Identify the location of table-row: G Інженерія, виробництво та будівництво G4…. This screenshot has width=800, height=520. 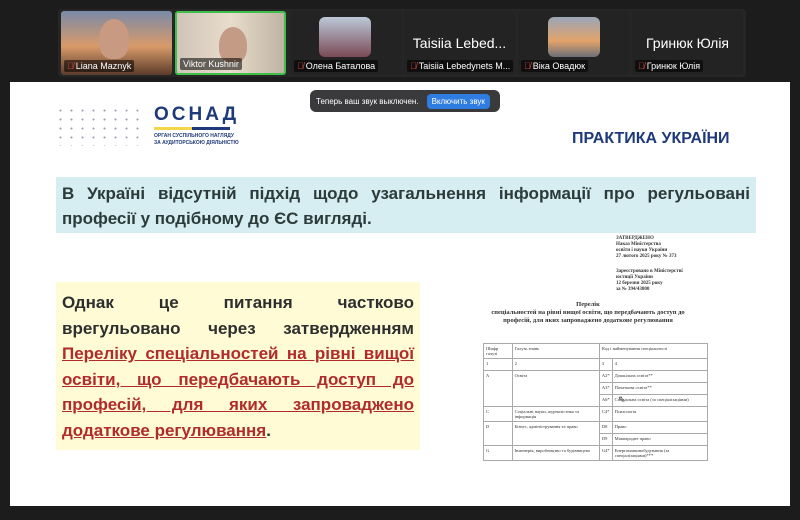
(596, 453).